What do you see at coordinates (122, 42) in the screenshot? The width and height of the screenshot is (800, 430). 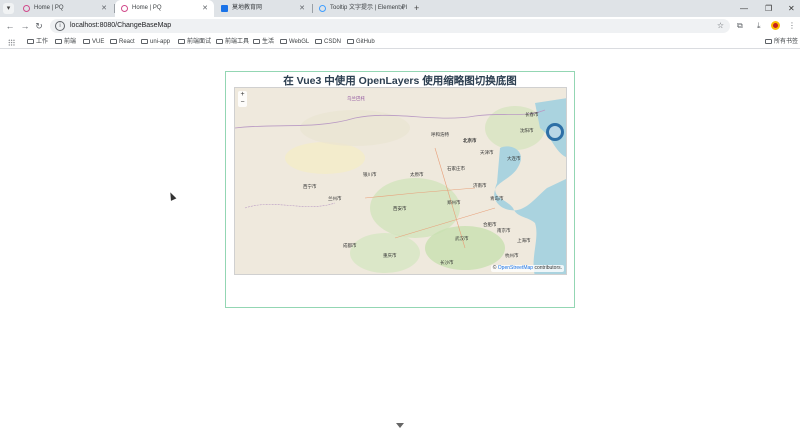 I see `bookmark-folder: React` at bounding box center [122, 42].